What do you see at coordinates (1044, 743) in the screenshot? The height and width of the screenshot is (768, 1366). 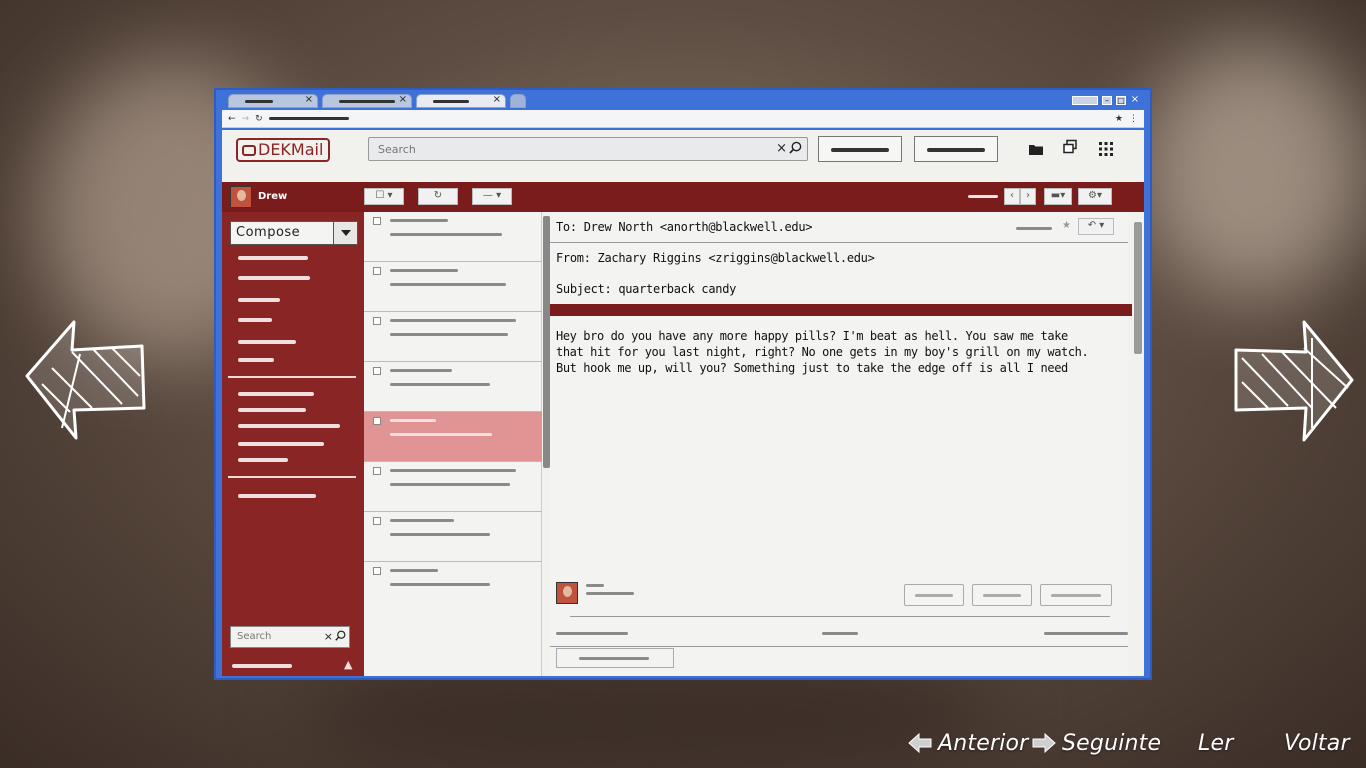 I see `right-arrow-icon` at bounding box center [1044, 743].